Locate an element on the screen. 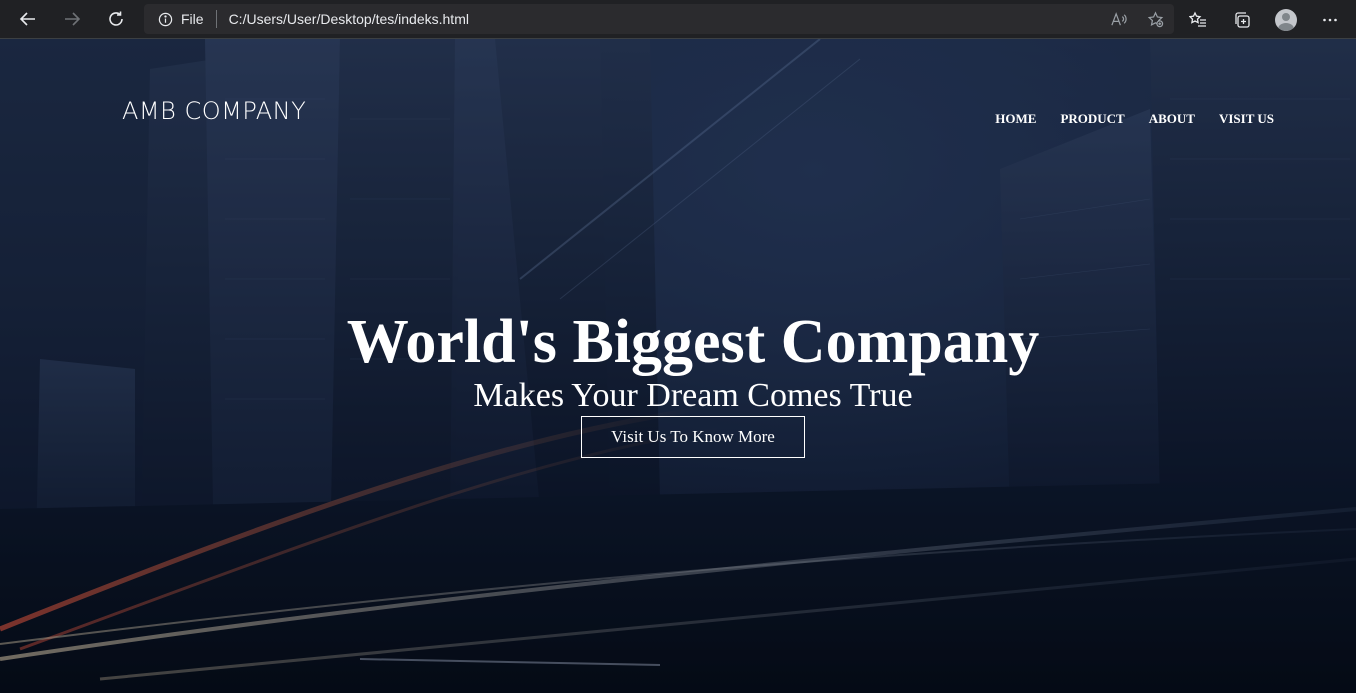 This screenshot has width=1356, height=693. nav-link-visit-us: VISIT US is located at coordinates (1246, 119).